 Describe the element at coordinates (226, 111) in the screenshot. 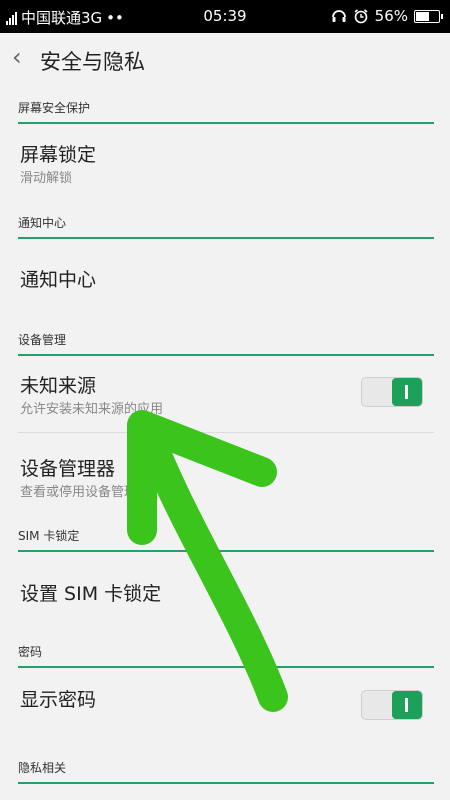

I see `section-header-screen-security: 屏幕安全保护` at that location.